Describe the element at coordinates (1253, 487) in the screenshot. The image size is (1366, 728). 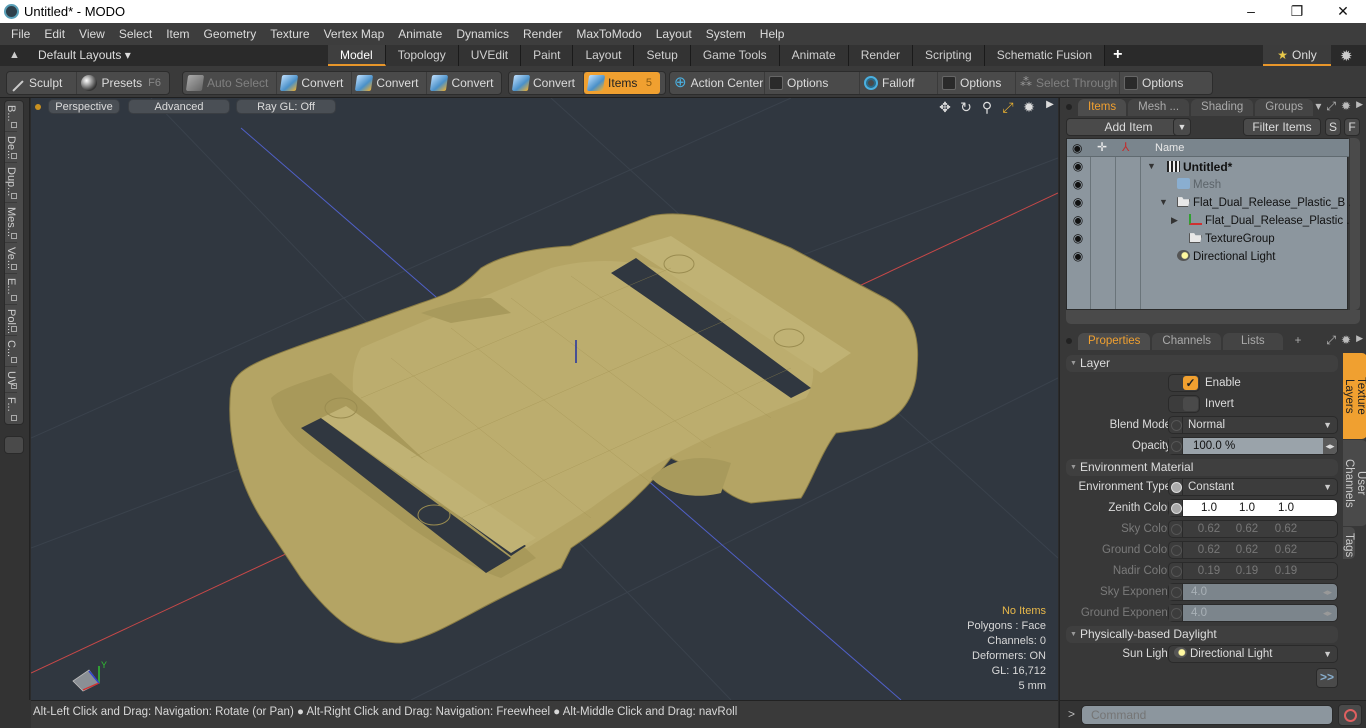
I see `environment-type-dropdown: Constant ▼` at that location.